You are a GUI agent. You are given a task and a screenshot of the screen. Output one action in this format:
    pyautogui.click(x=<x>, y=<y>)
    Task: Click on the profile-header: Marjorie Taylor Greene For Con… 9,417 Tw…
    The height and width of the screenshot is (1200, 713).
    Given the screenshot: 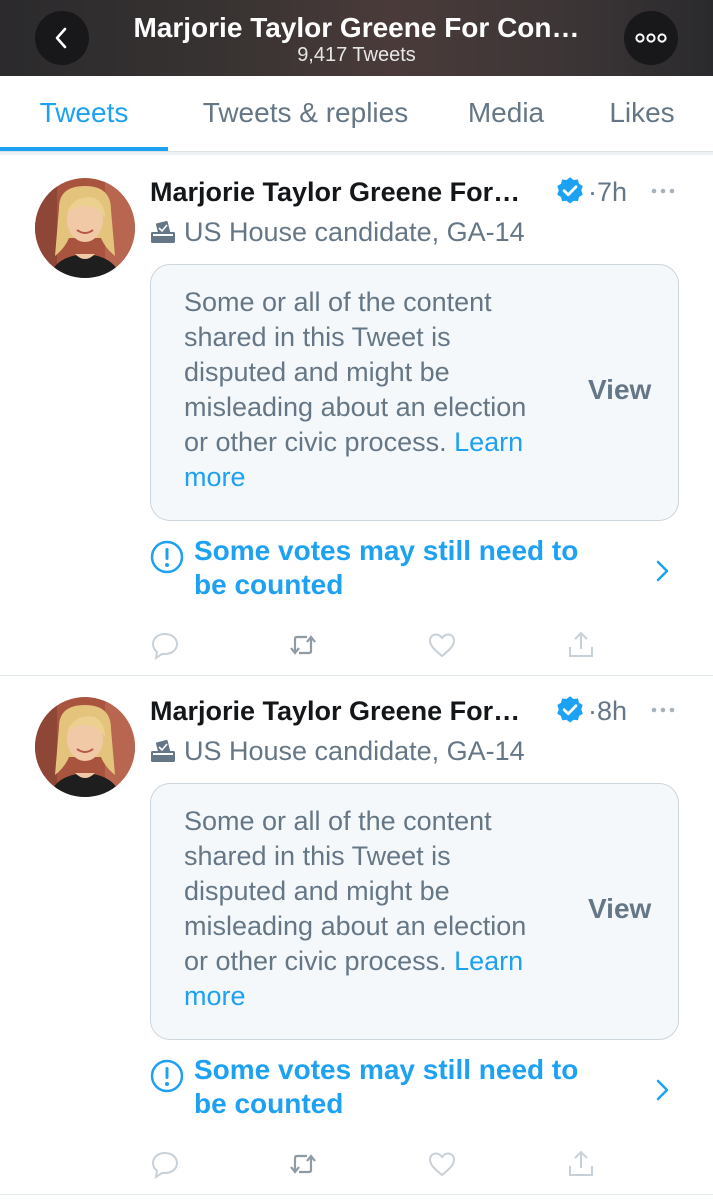 What is the action you would take?
    pyautogui.click(x=356, y=38)
    